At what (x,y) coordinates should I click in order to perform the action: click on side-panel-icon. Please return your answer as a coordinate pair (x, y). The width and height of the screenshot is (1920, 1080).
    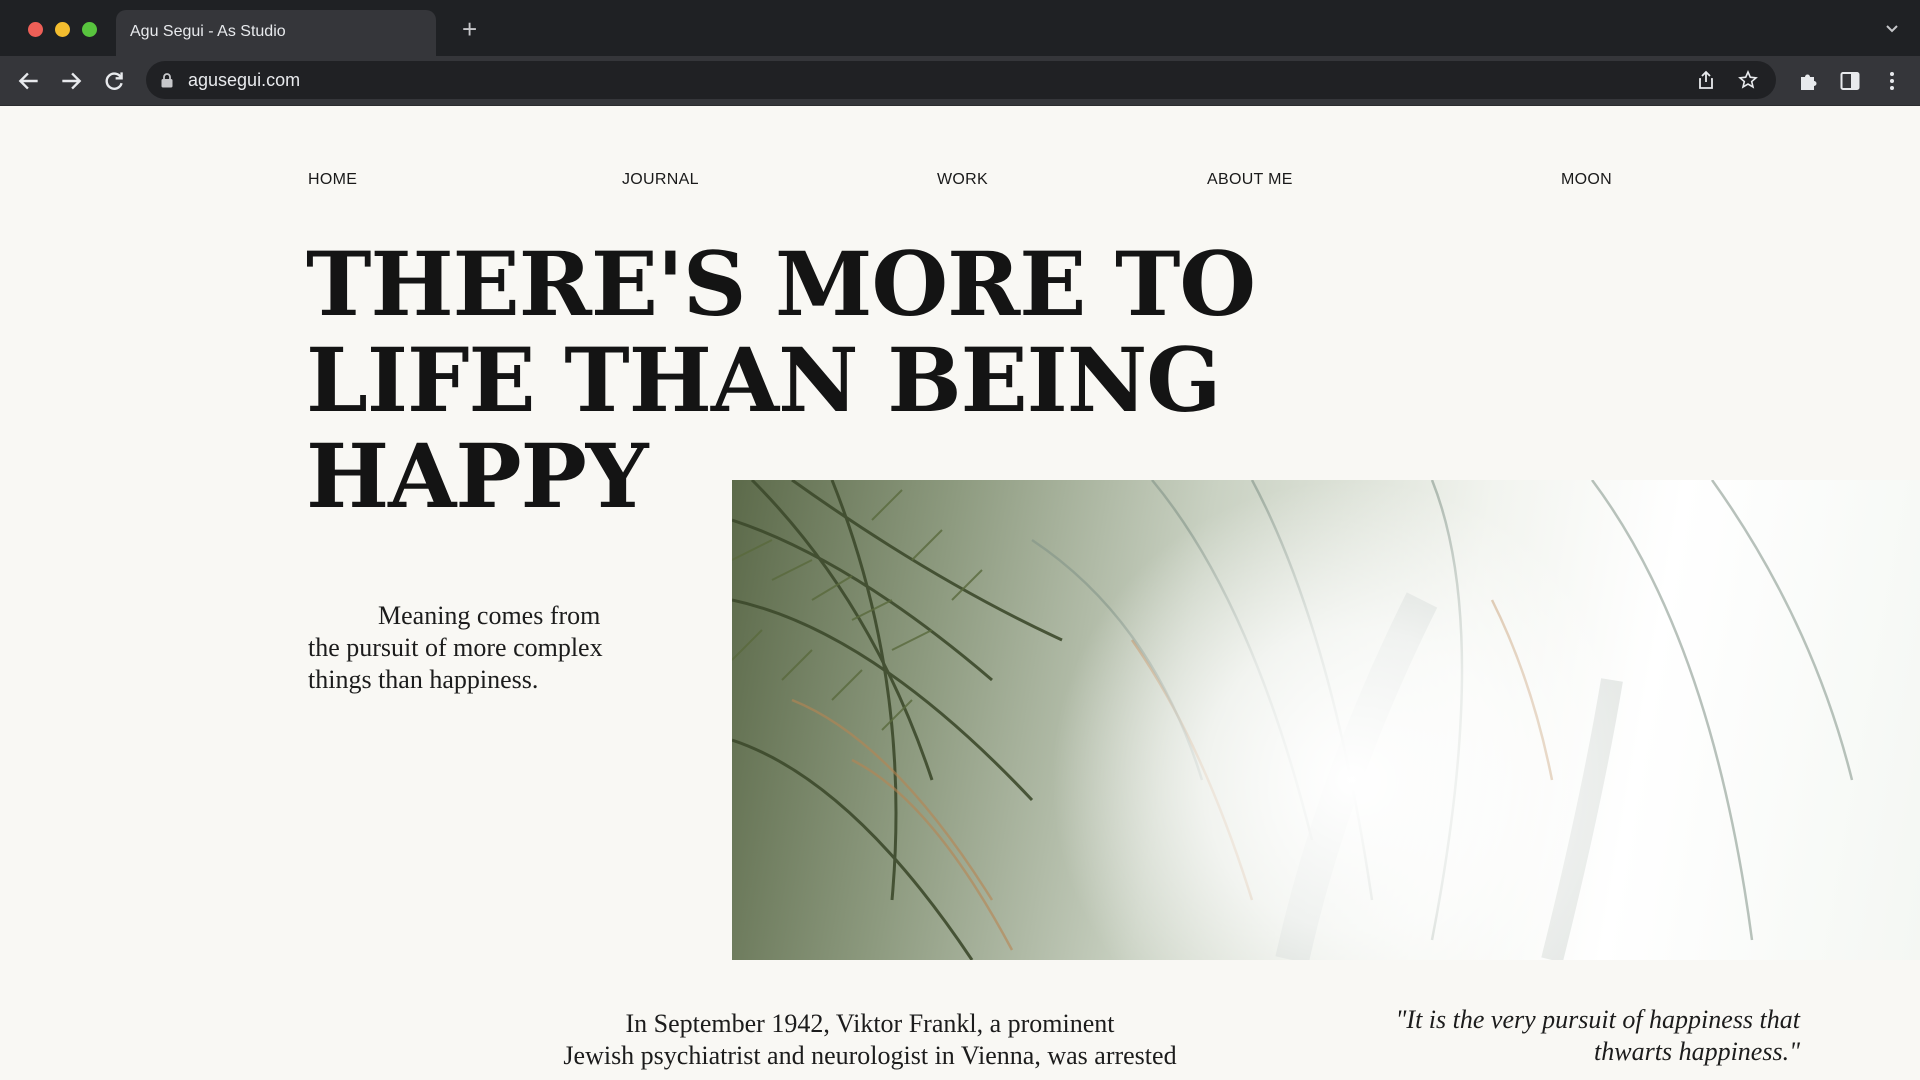
    Looking at the image, I should click on (1850, 81).